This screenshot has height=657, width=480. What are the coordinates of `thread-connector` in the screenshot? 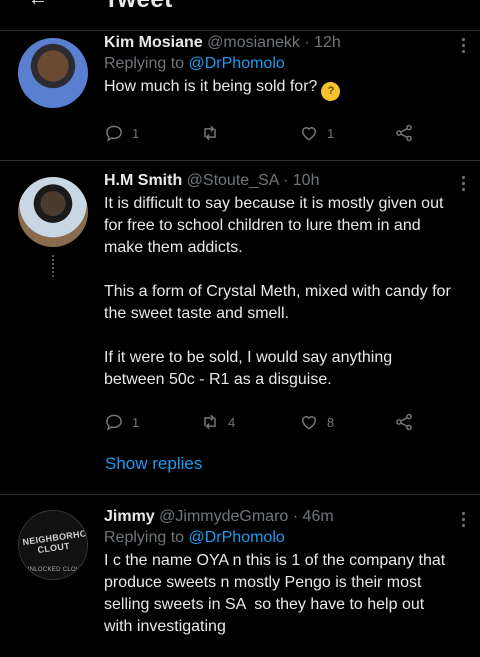 It's located at (53, 360).